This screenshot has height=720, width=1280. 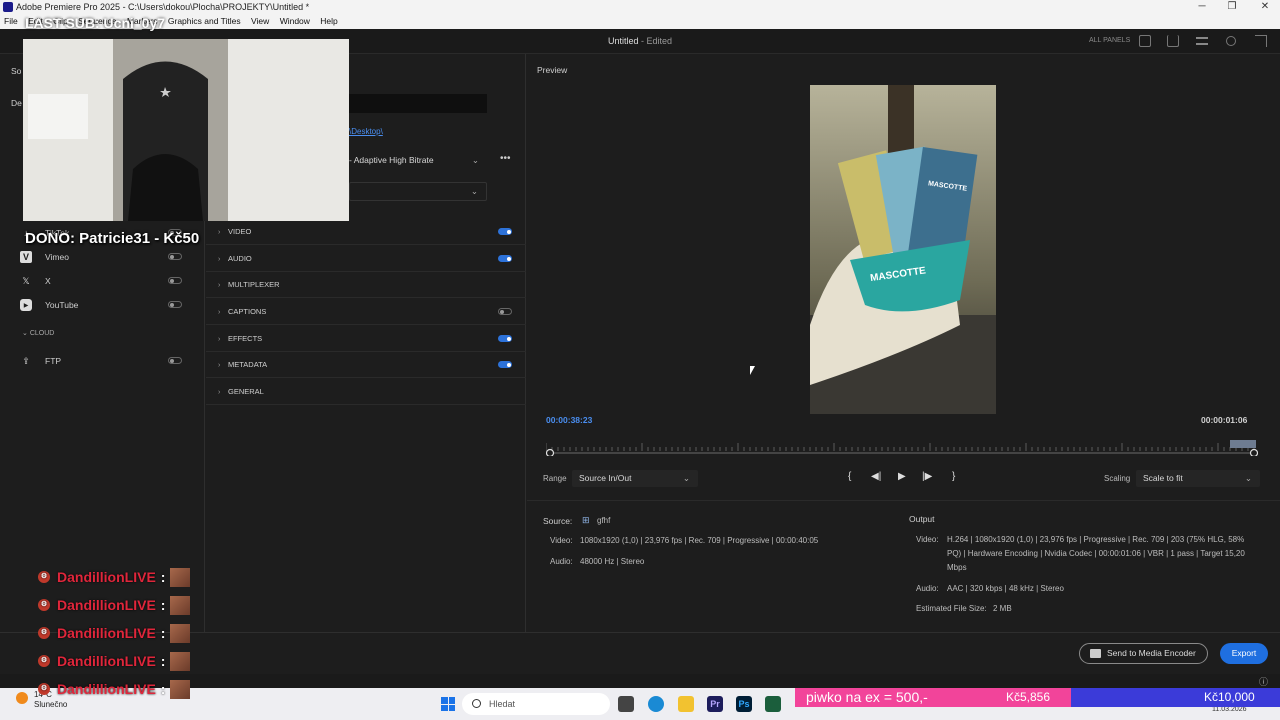 I want to click on taskbar-search: Hledat, so click(x=536, y=704).